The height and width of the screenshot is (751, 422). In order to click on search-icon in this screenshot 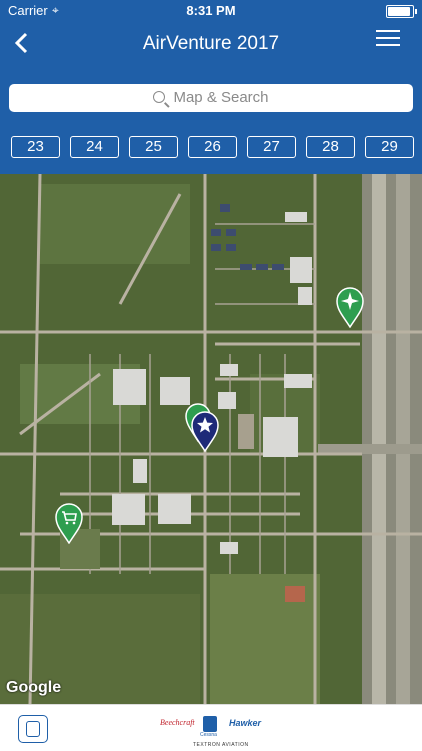, I will do `click(159, 97)`.